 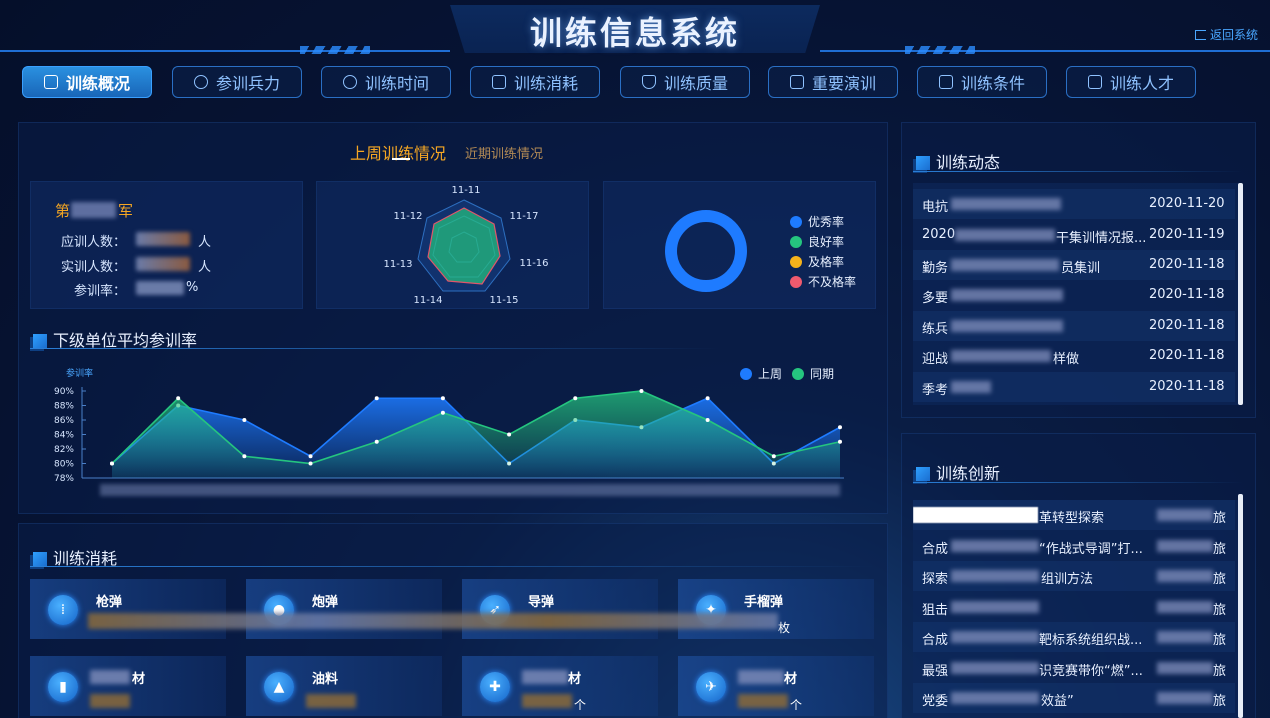 I want to click on army-suffix: 军, so click(x=126, y=211).